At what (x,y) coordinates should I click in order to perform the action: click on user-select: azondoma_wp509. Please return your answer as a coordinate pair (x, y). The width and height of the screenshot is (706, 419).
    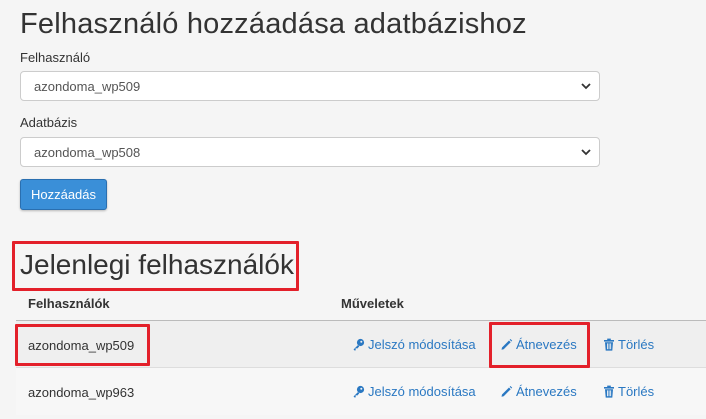
    Looking at the image, I should click on (310, 86).